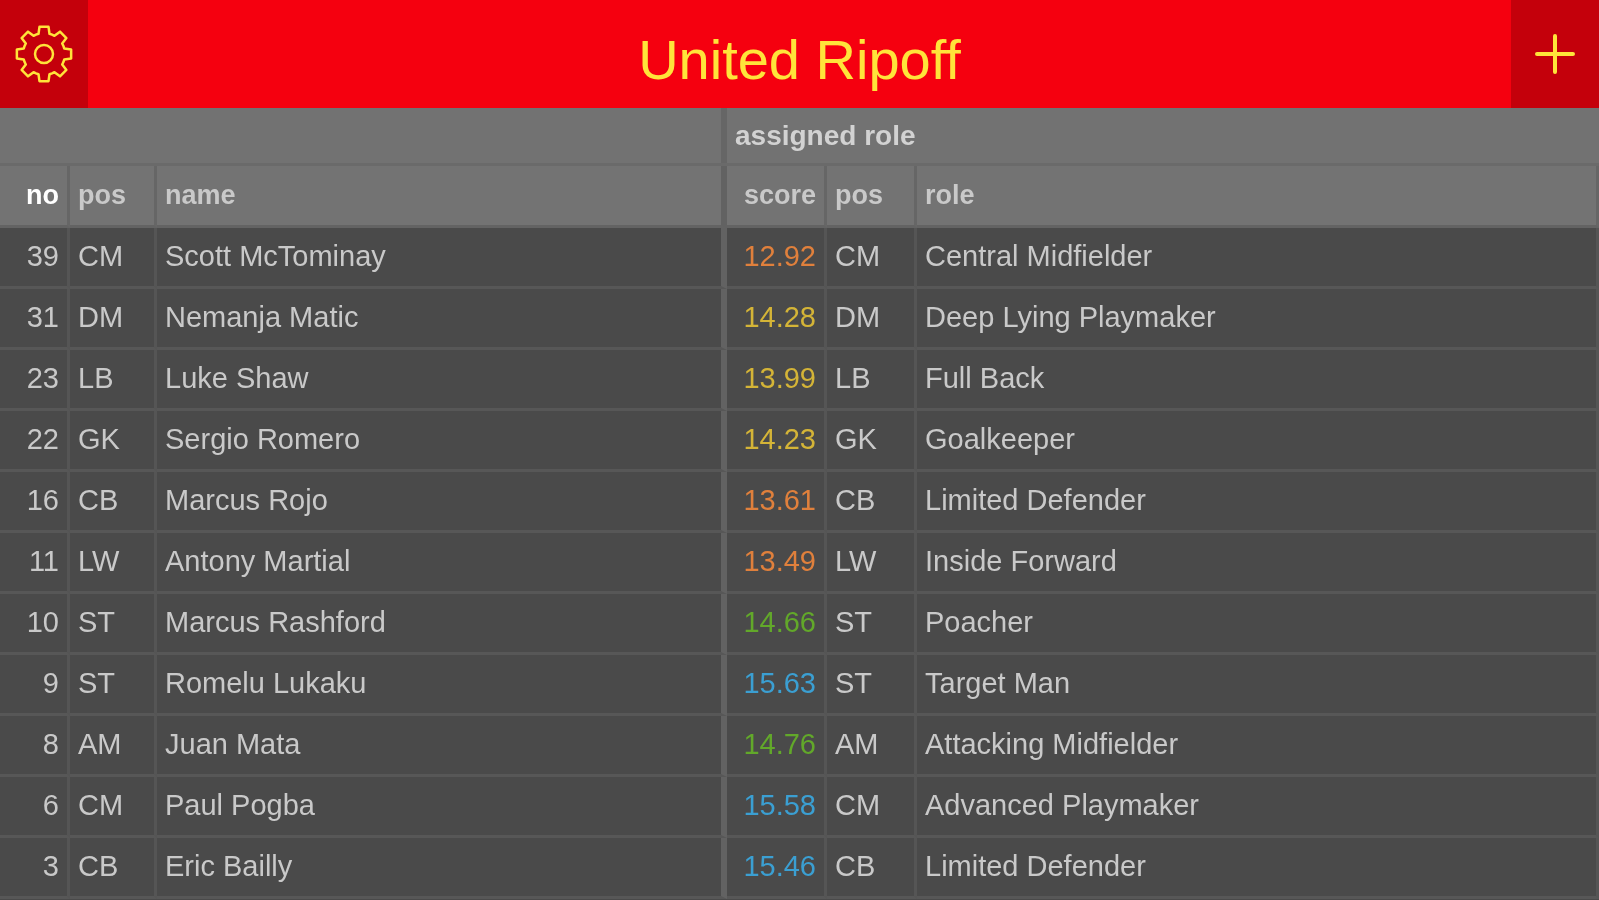  What do you see at coordinates (35, 868) in the screenshot?
I see `table-cell: 3` at bounding box center [35, 868].